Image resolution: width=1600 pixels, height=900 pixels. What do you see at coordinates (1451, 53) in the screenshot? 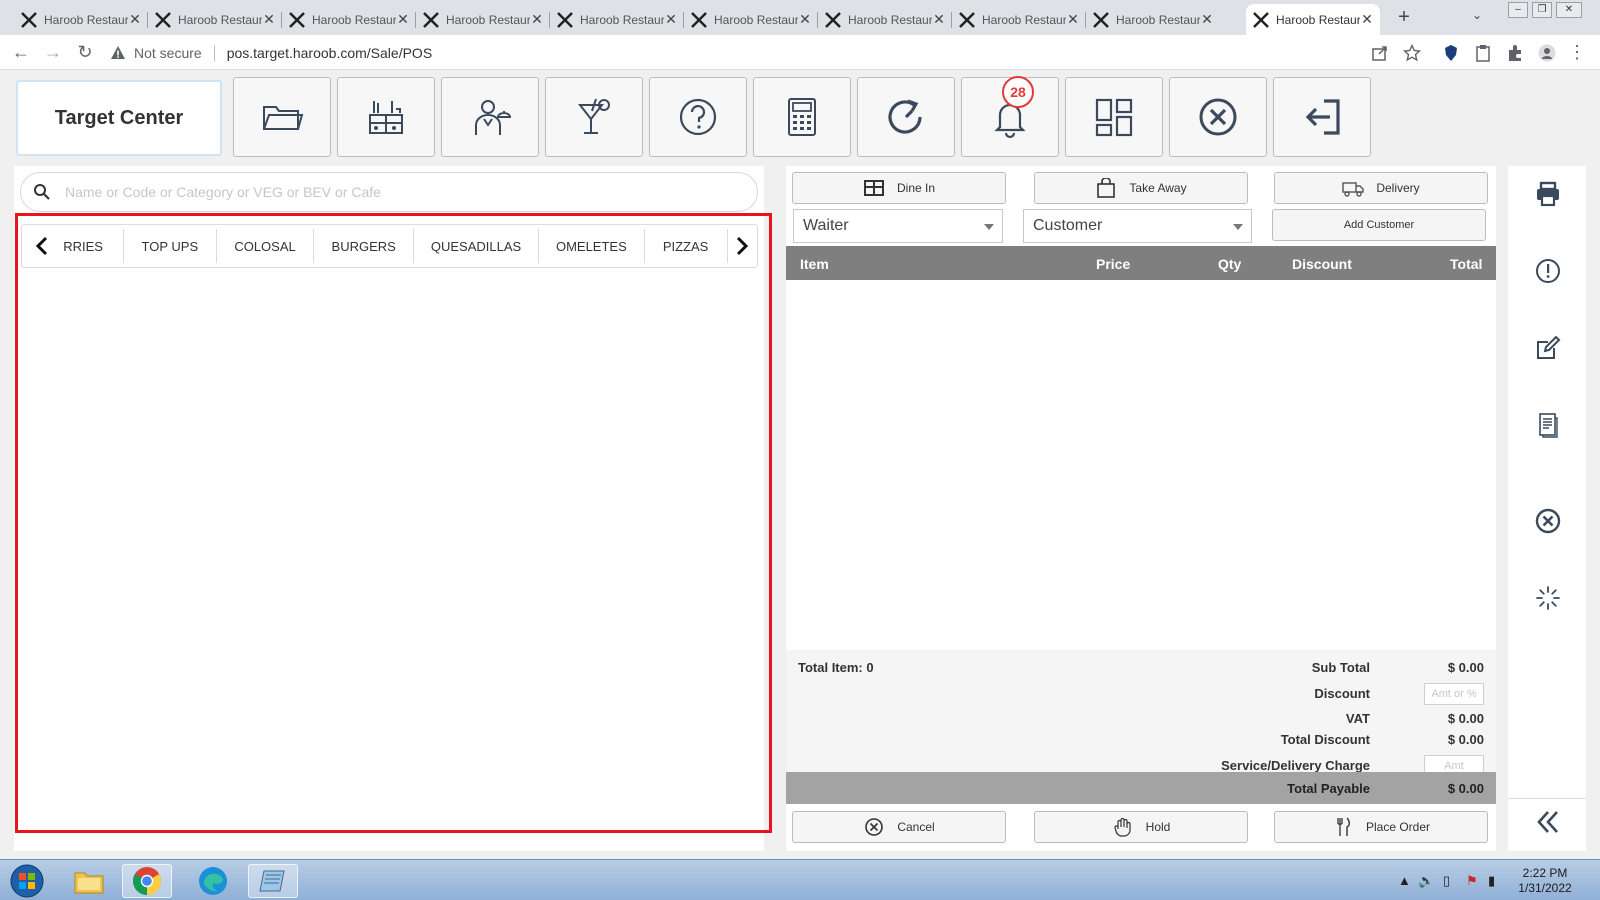
I see `extension-shield-icon` at bounding box center [1451, 53].